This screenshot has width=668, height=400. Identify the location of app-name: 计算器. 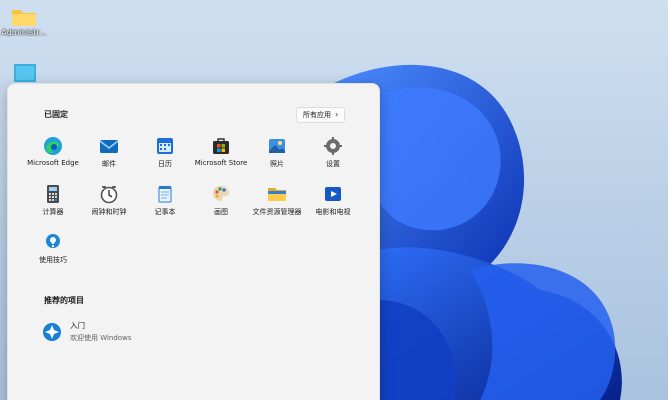
(53, 212).